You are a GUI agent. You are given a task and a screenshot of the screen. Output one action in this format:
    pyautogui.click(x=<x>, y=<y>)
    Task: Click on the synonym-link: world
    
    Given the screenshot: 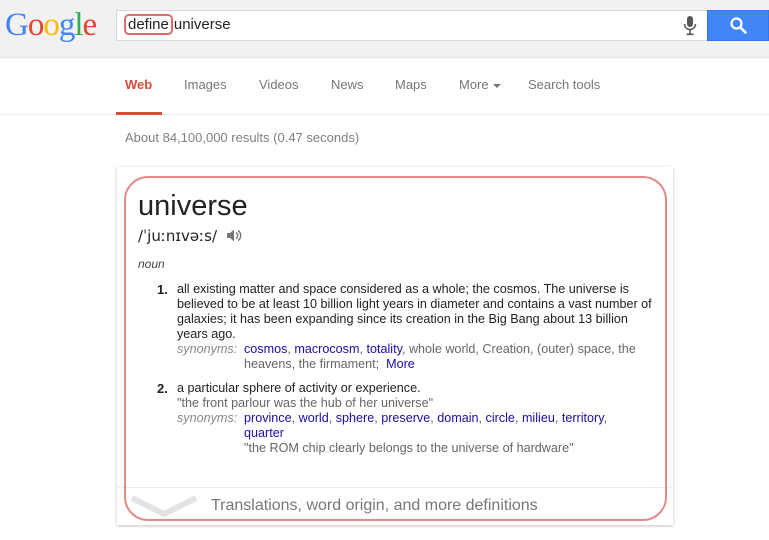 What is the action you would take?
    pyautogui.click(x=314, y=418)
    